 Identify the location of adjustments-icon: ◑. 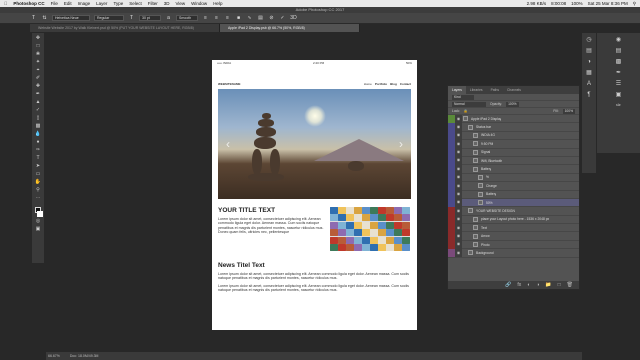
(589, 62).